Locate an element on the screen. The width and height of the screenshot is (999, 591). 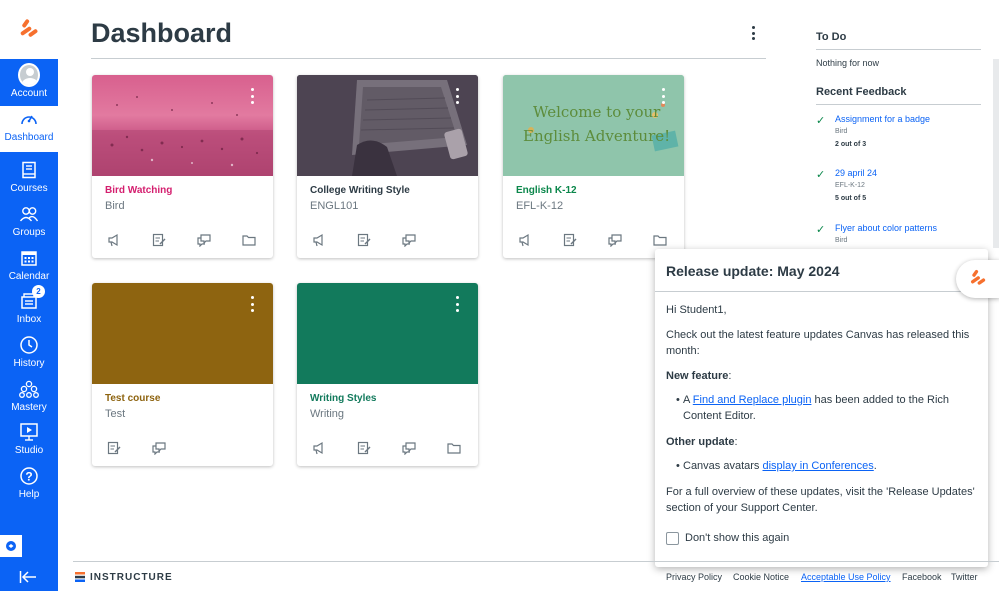
feedback-title-link: 29 april 24 is located at coordinates (856, 173).